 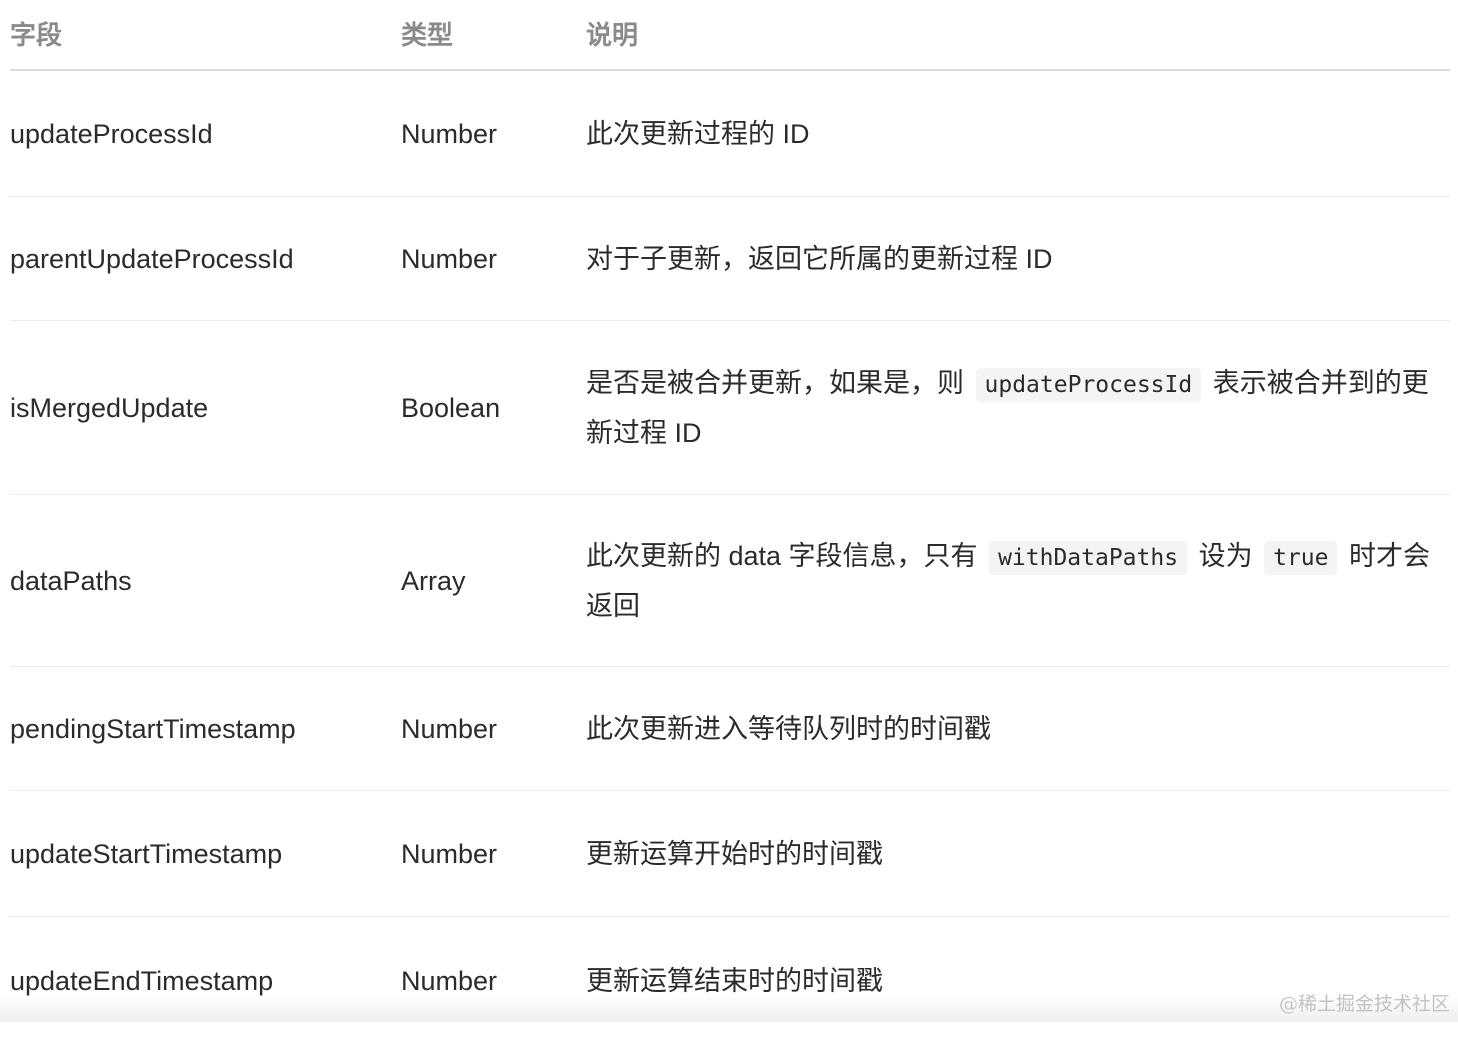 What do you see at coordinates (71, 580) in the screenshot?
I see `field-name: dataPaths` at bounding box center [71, 580].